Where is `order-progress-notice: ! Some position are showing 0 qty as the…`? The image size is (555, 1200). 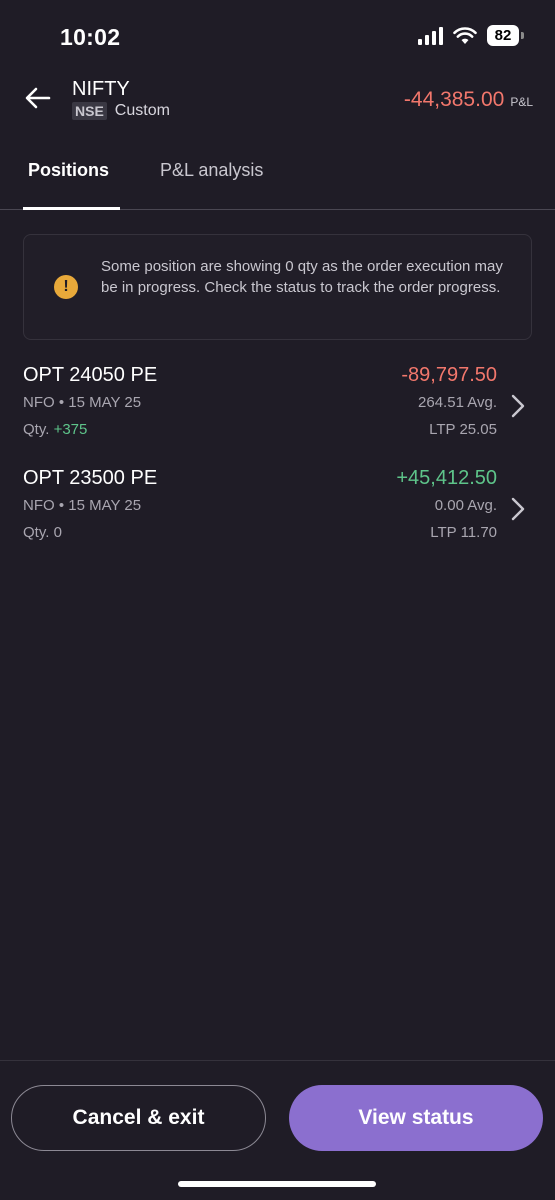
order-progress-notice: ! Some position are showing 0 qty as the… is located at coordinates (277, 287).